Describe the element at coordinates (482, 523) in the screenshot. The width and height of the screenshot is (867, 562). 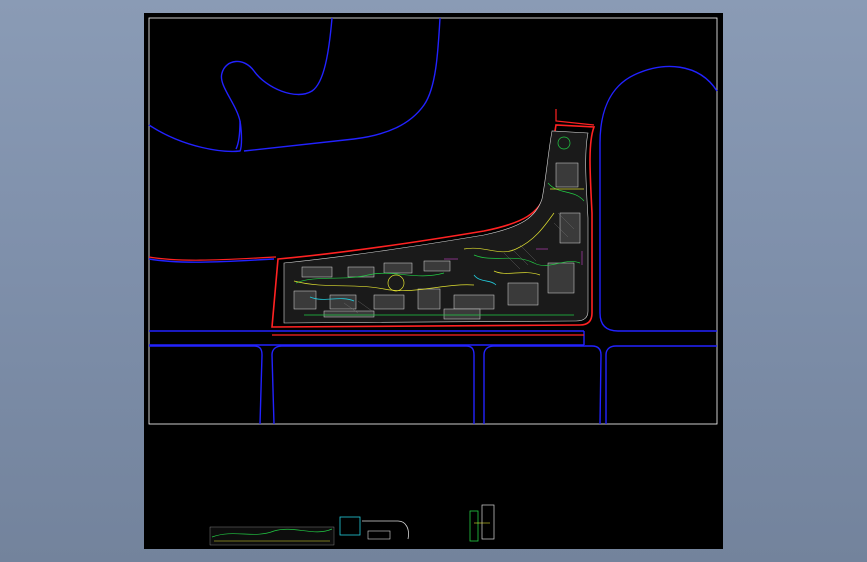
I see `detail-thumbnail-small` at that location.